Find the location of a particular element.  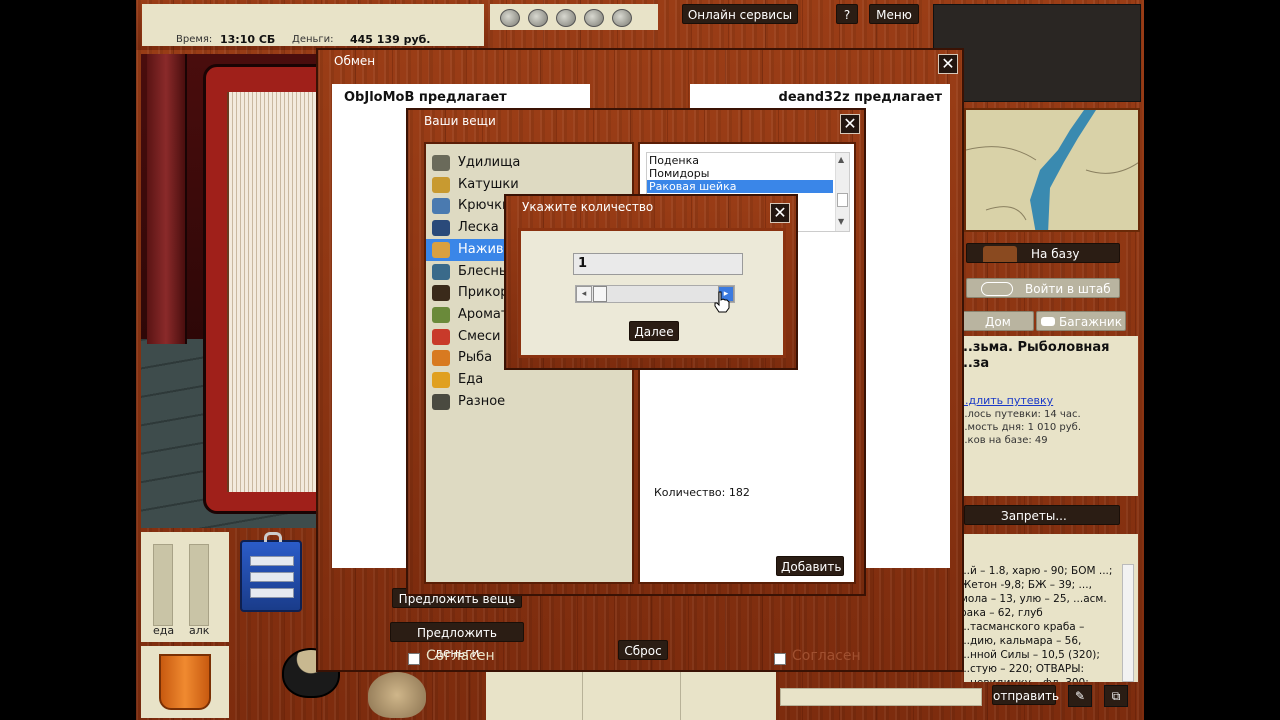

agree-label: Согласен is located at coordinates (460, 656).